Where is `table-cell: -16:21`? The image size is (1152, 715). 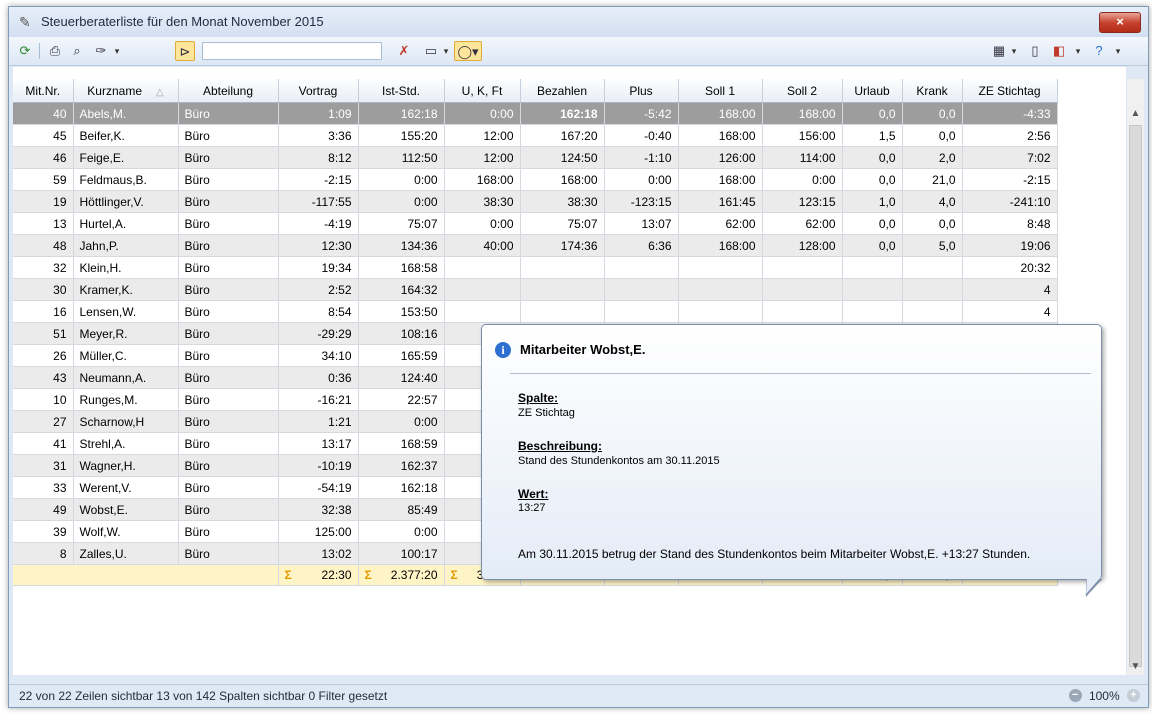 table-cell: -16:21 is located at coordinates (318, 399).